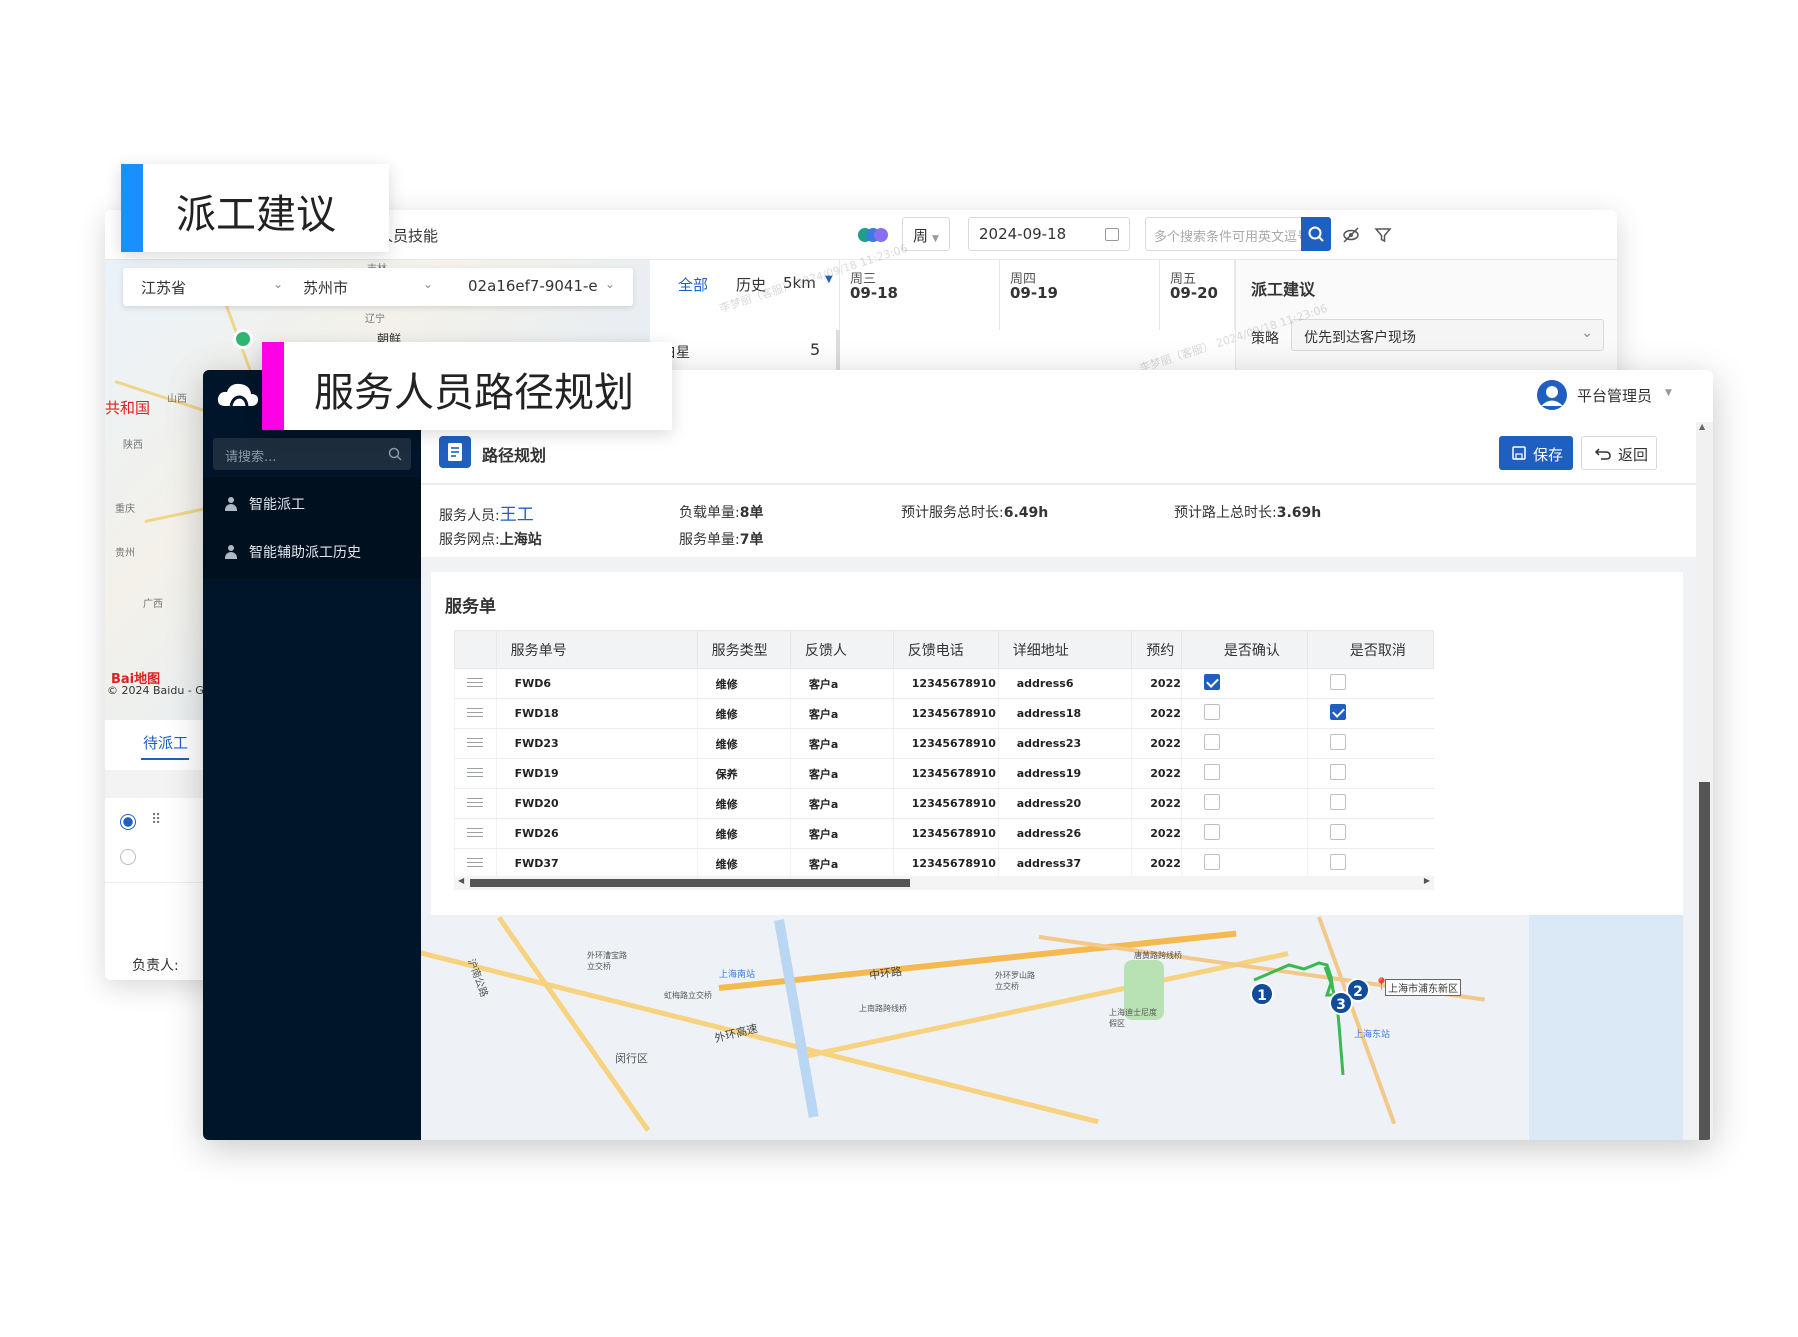 Image resolution: width=1798 pixels, height=1337 pixels. I want to click on vertical-scrollbar: ▲, so click(1704, 781).